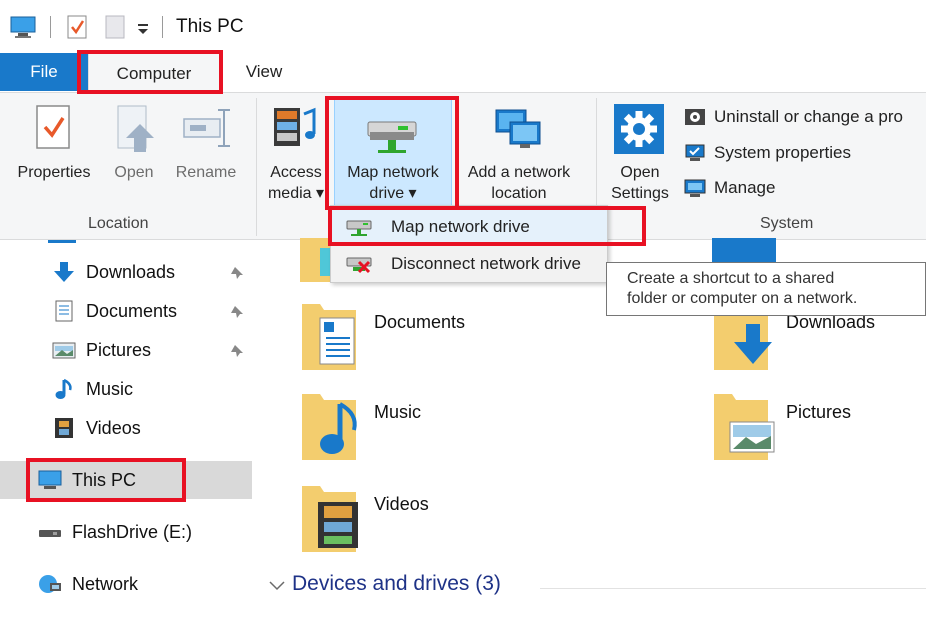 The height and width of the screenshot is (617, 926). Describe the element at coordinates (398, 412) in the screenshot. I see `folder-label-music: Music` at that location.